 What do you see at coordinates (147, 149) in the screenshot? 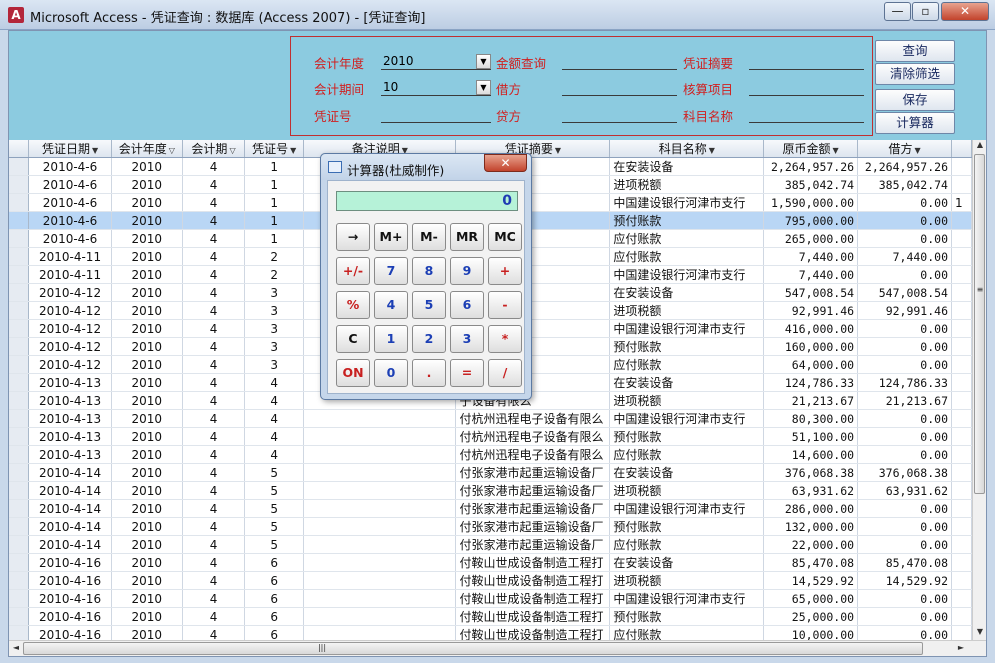
I see `col-header-year: 会计年度 ▽` at bounding box center [147, 149].